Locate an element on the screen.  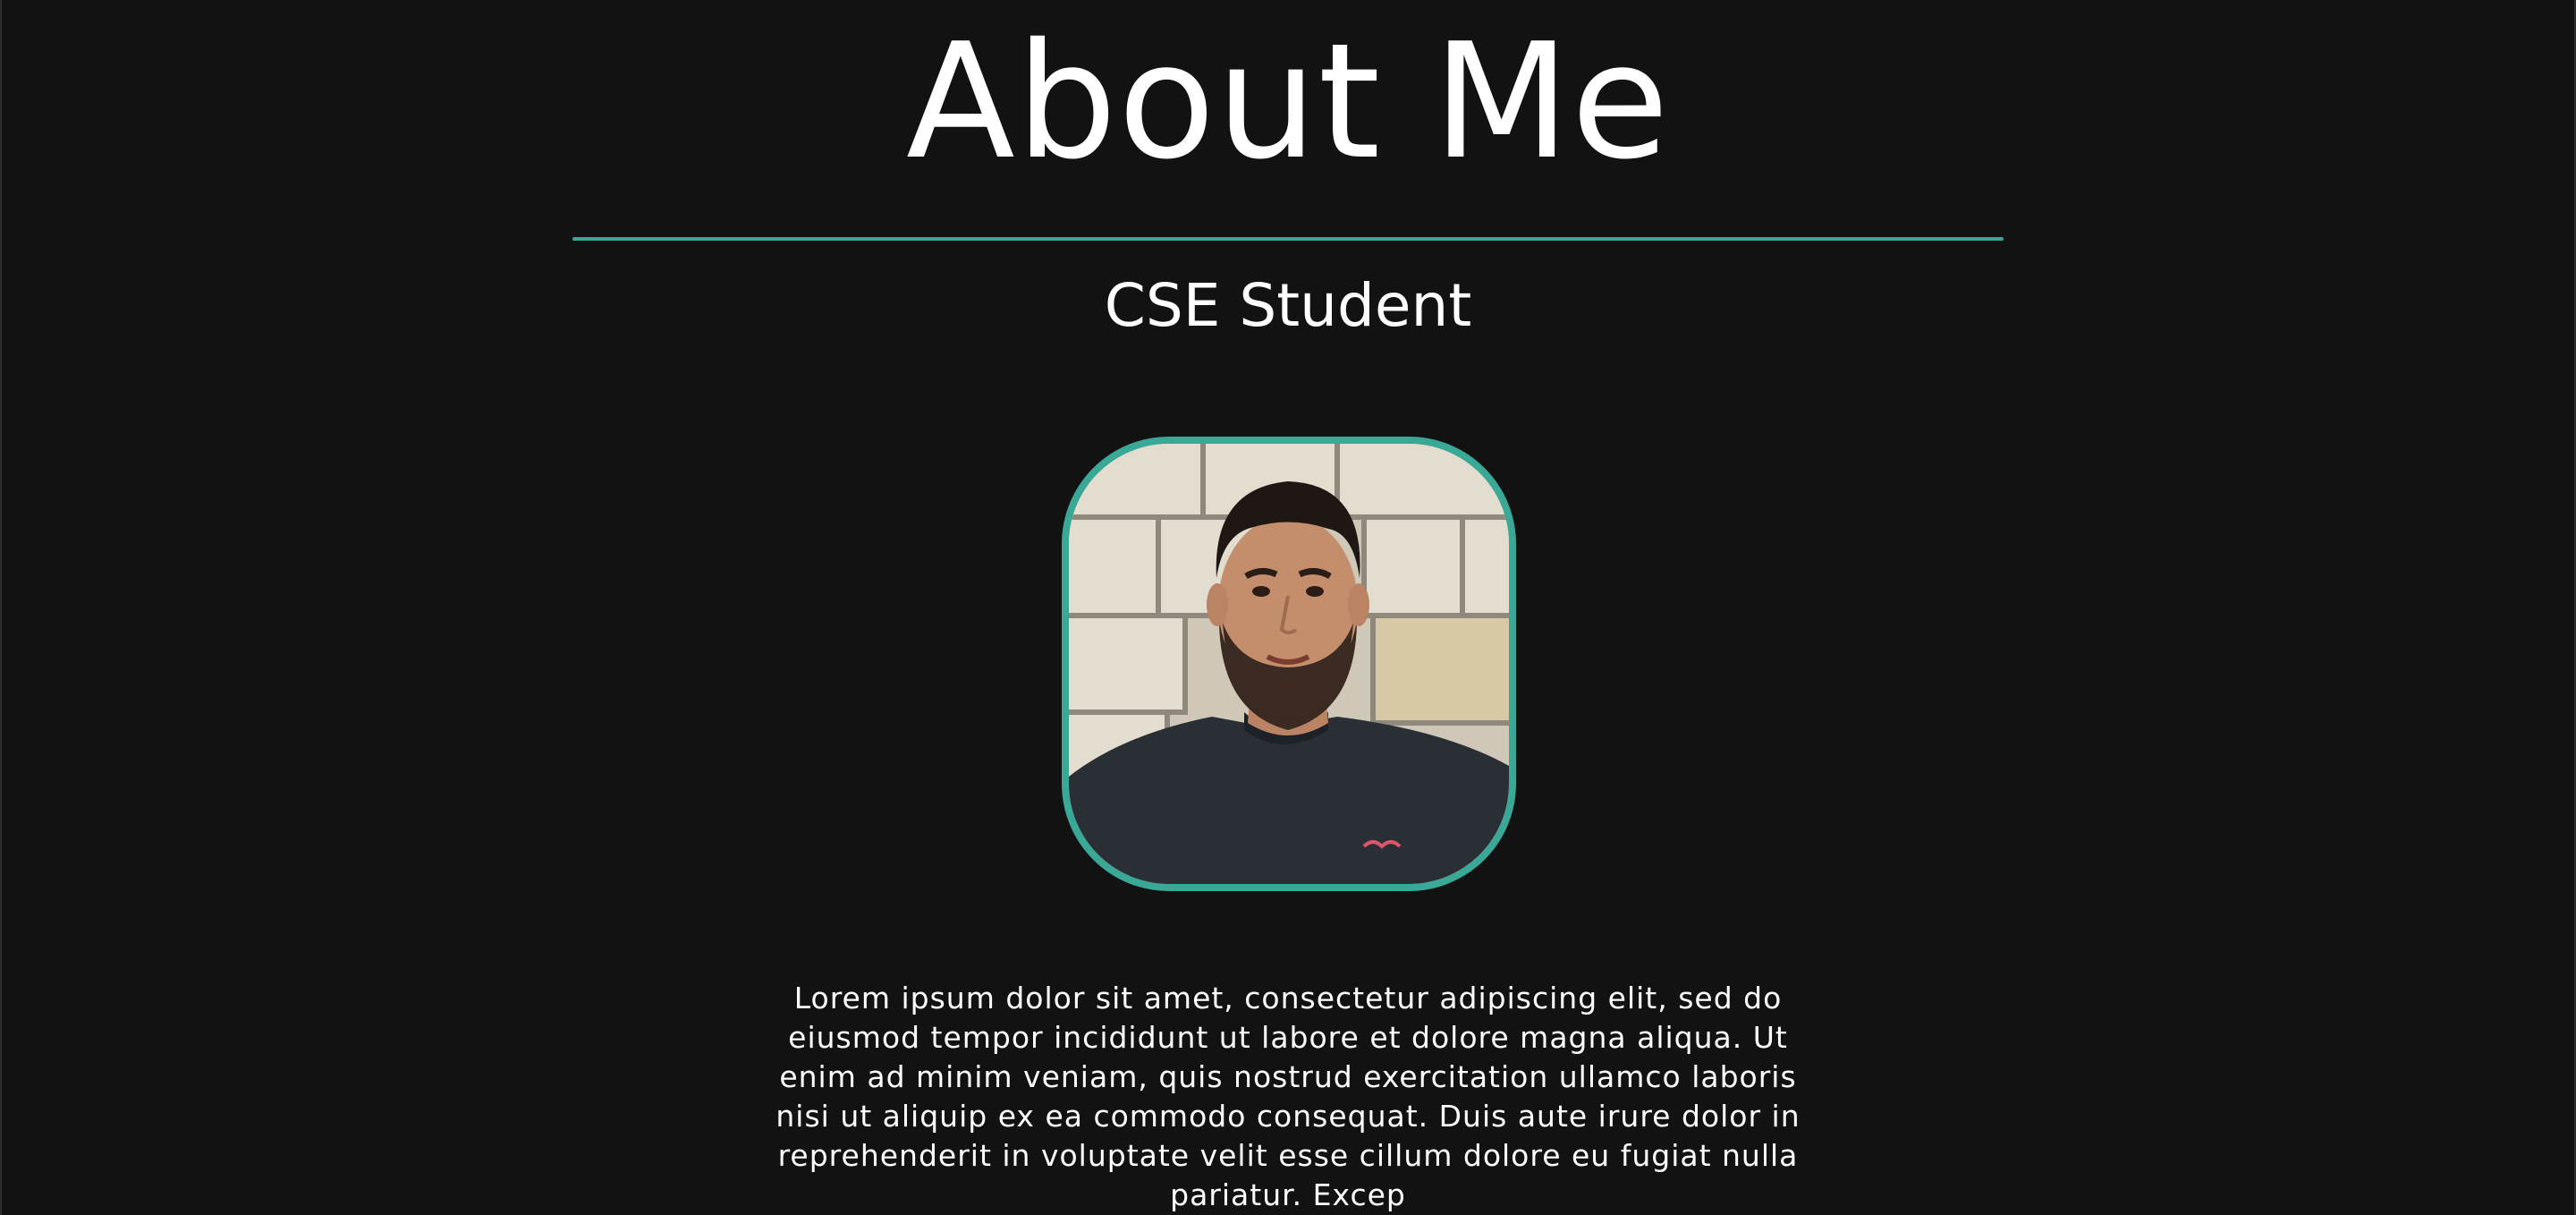
profile-photo-illustration is located at coordinates (1289, 664).